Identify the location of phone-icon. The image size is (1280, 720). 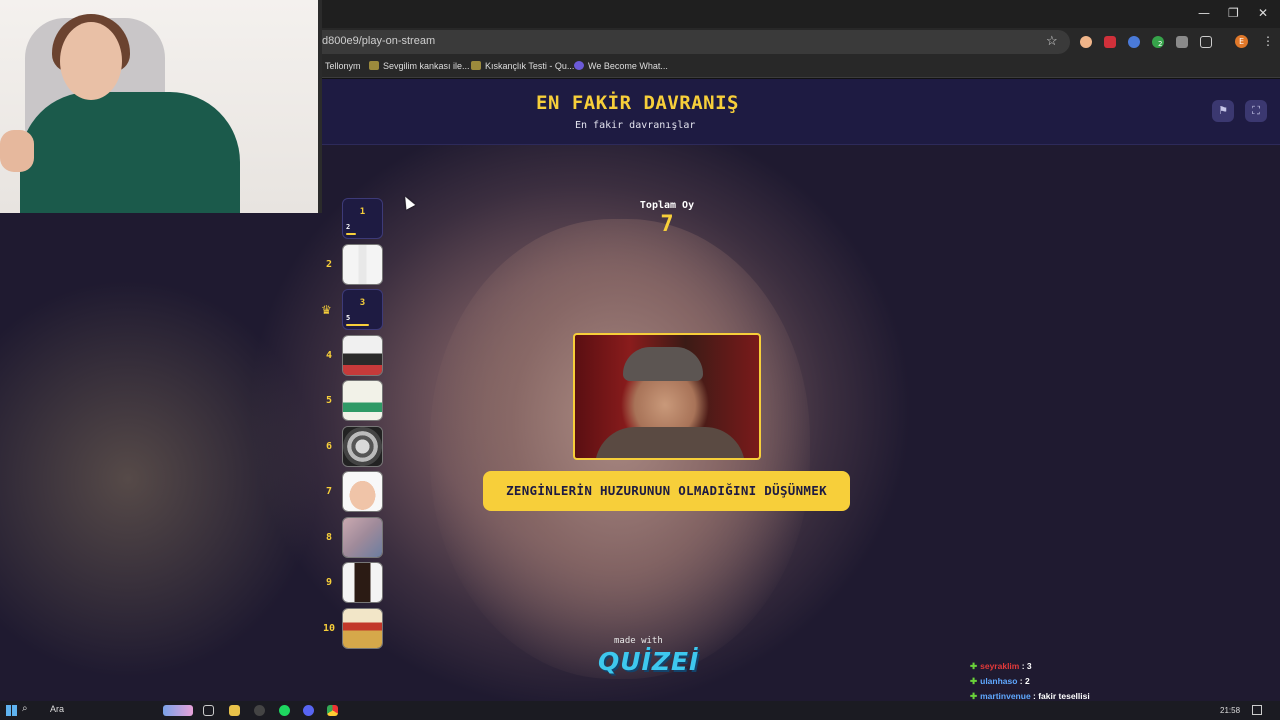
(362, 582).